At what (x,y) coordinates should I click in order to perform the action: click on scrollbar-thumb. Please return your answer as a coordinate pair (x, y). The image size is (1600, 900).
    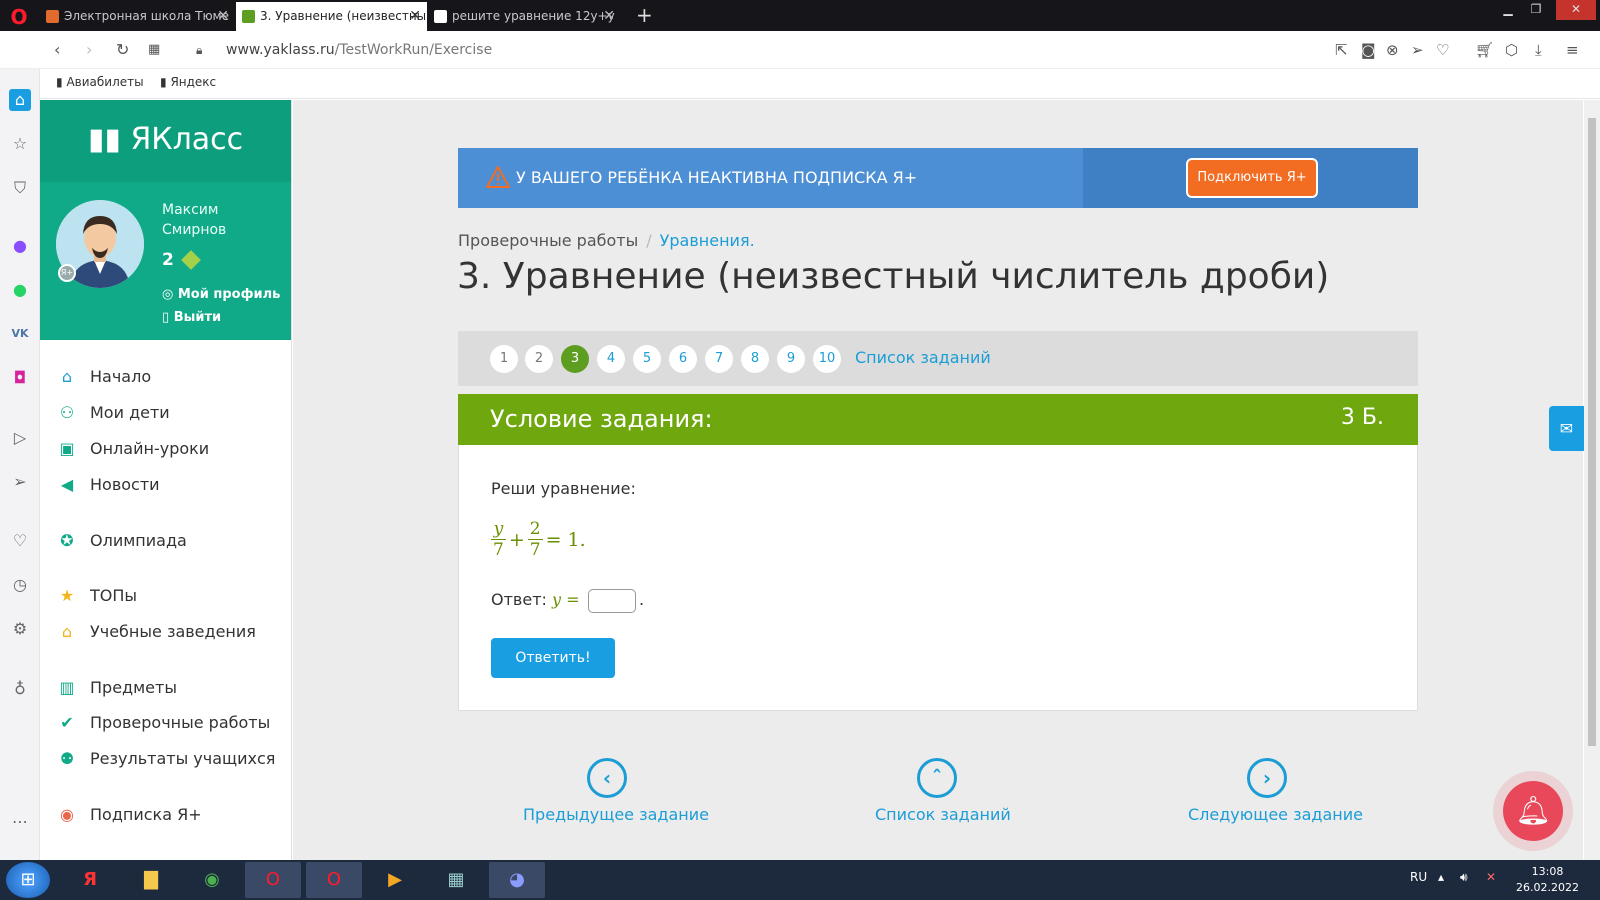
    Looking at the image, I should click on (1592, 432).